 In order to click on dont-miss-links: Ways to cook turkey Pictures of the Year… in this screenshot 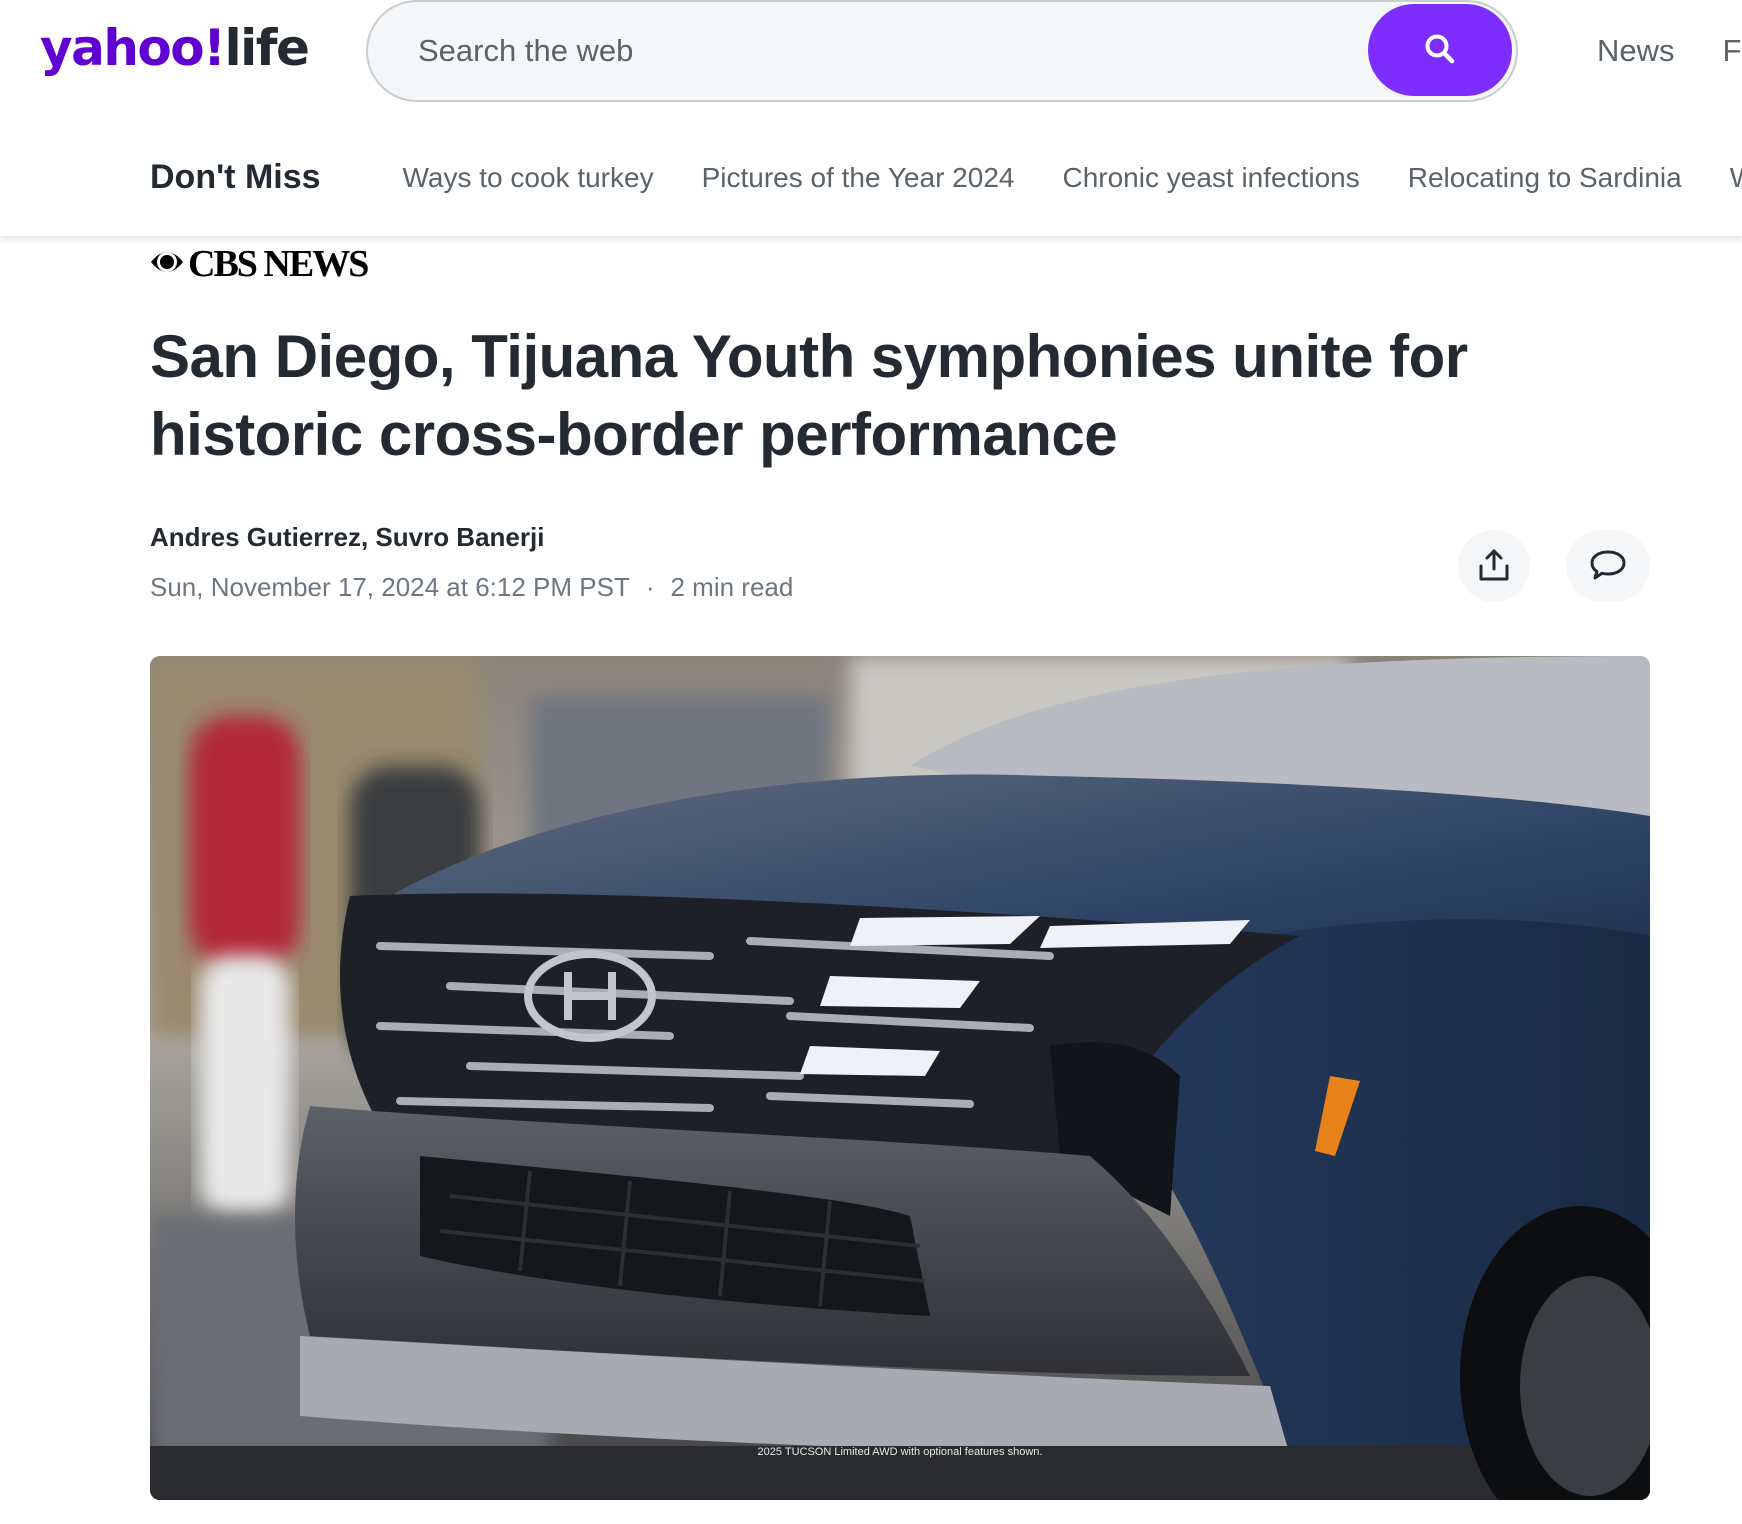, I will do `click(1072, 178)`.